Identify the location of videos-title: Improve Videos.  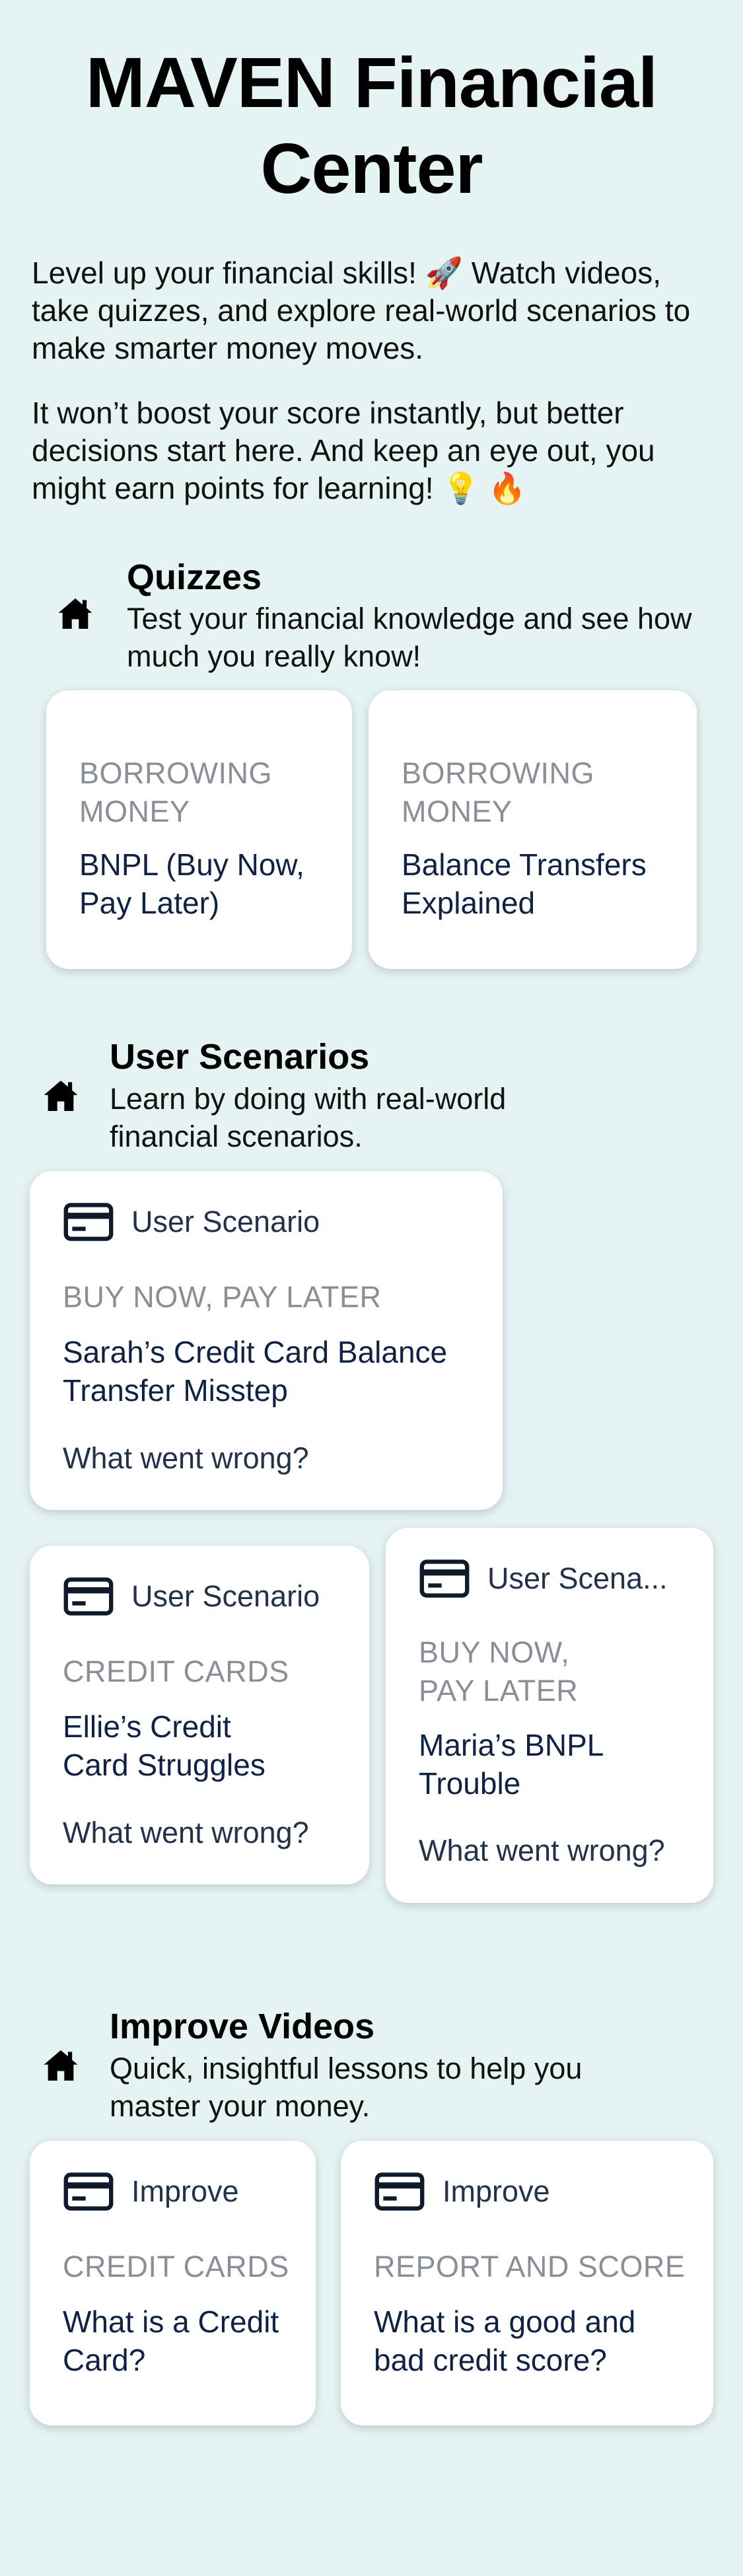
(242, 2027).